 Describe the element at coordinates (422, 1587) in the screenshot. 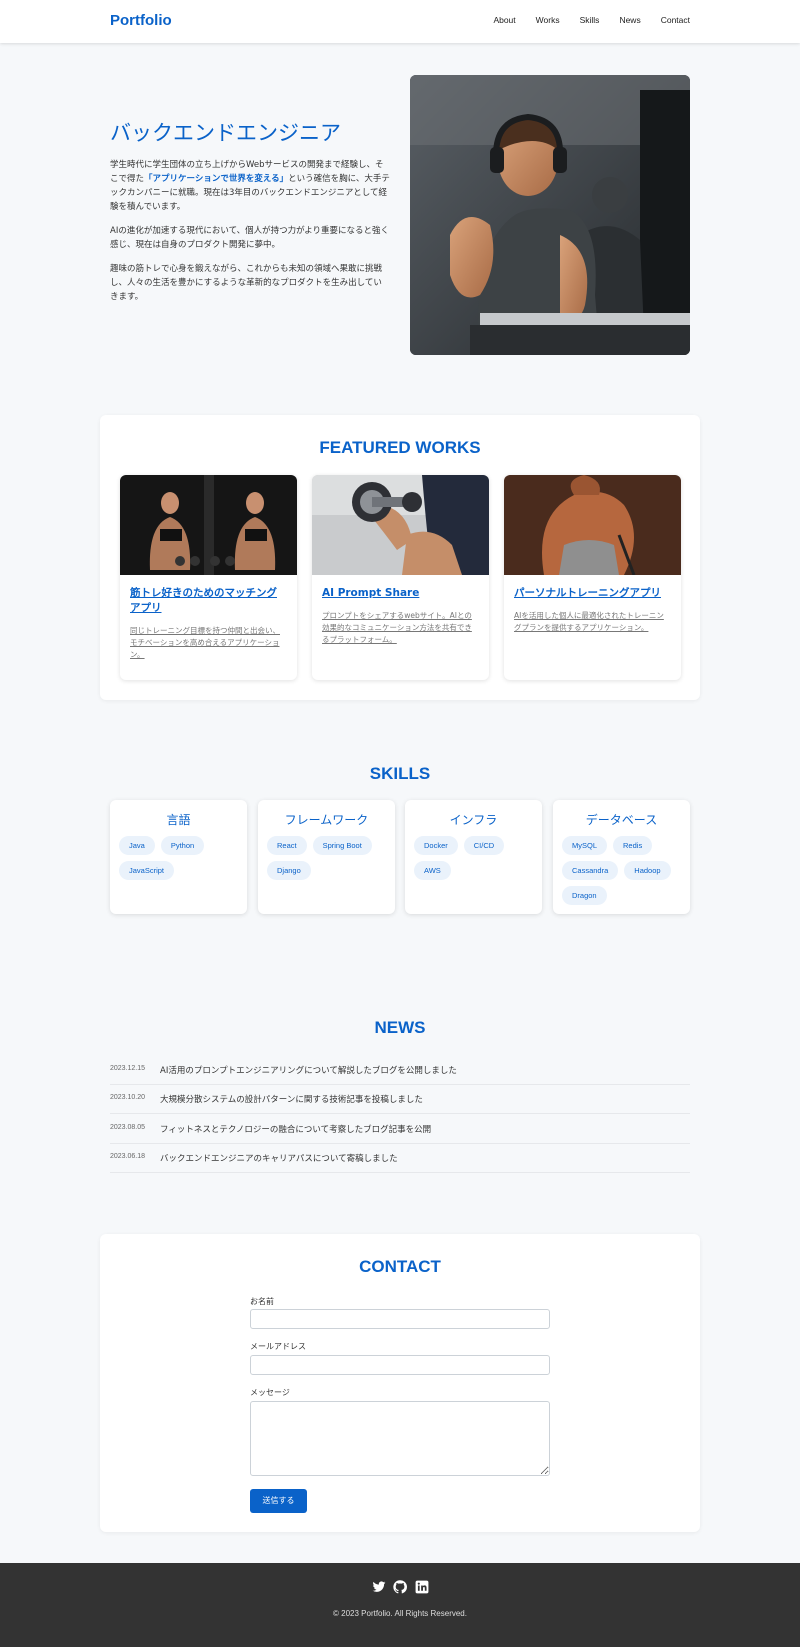

I see `linkedin-icon` at that location.